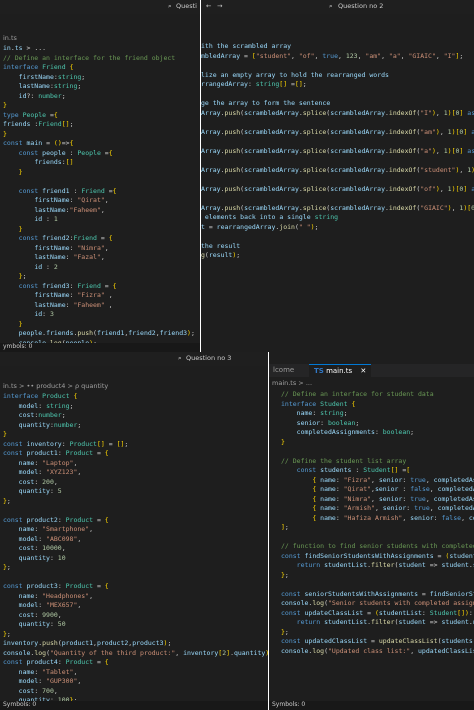  What do you see at coordinates (101, 220) in the screenshot?
I see `code-line: id : 1` at bounding box center [101, 220].